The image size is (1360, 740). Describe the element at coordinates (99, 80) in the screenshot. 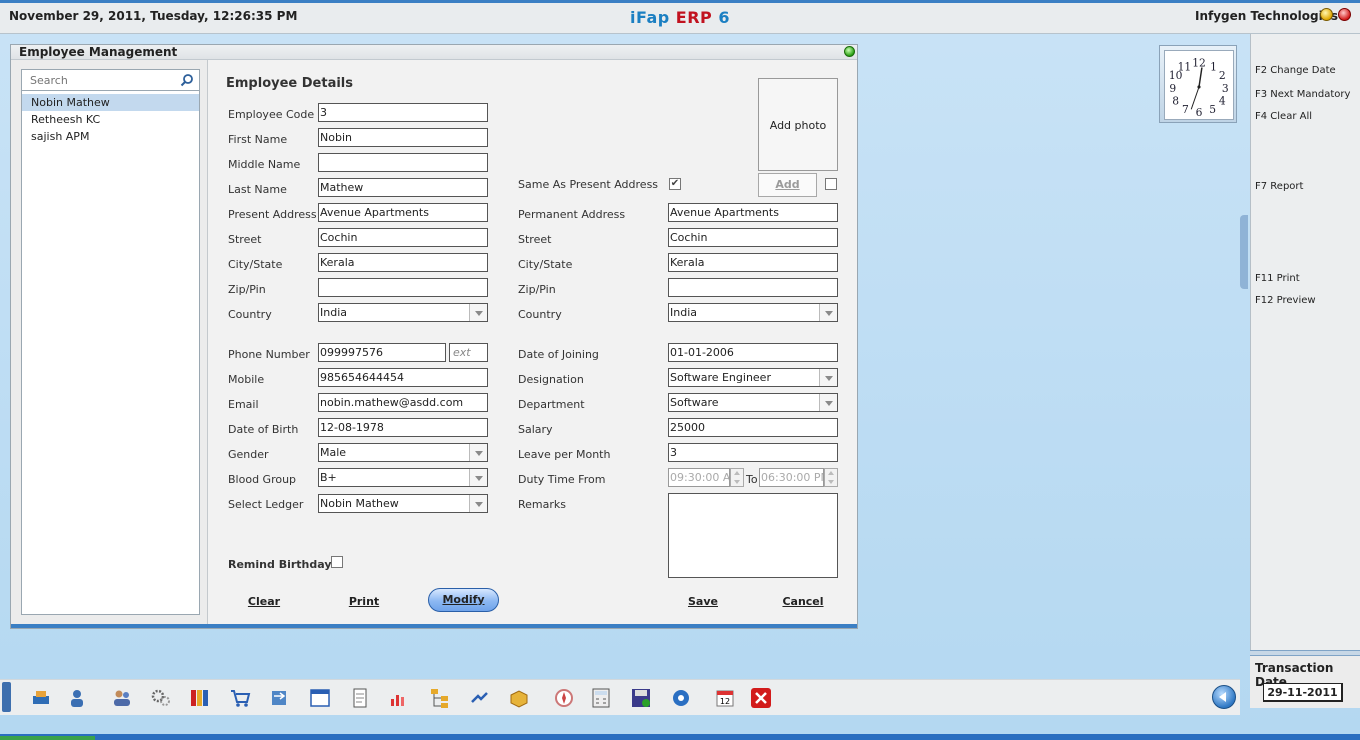

I see `search-input` at that location.